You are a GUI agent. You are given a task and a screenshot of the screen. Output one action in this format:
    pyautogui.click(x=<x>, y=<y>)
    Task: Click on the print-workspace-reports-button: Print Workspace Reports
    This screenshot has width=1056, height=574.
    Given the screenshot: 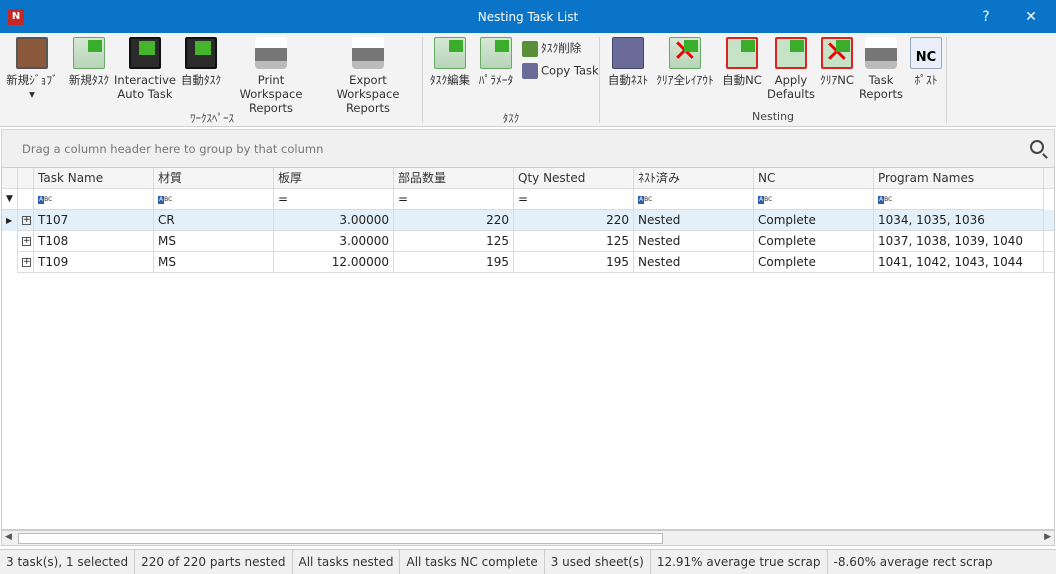 What is the action you would take?
    pyautogui.click(x=271, y=76)
    